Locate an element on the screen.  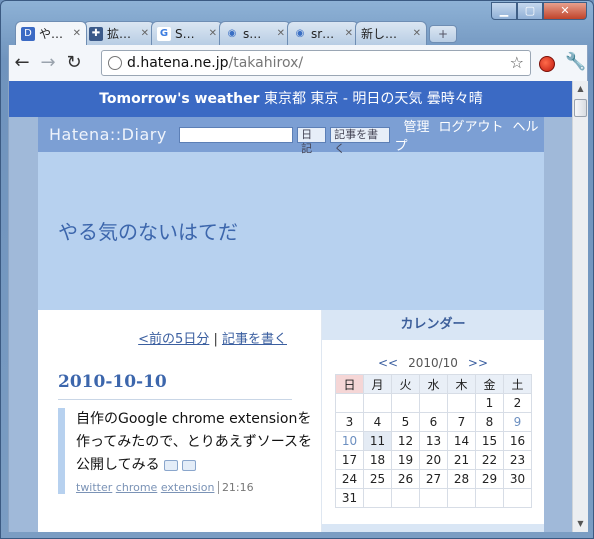
url-path: /takahirox/ is located at coordinates (266, 63).